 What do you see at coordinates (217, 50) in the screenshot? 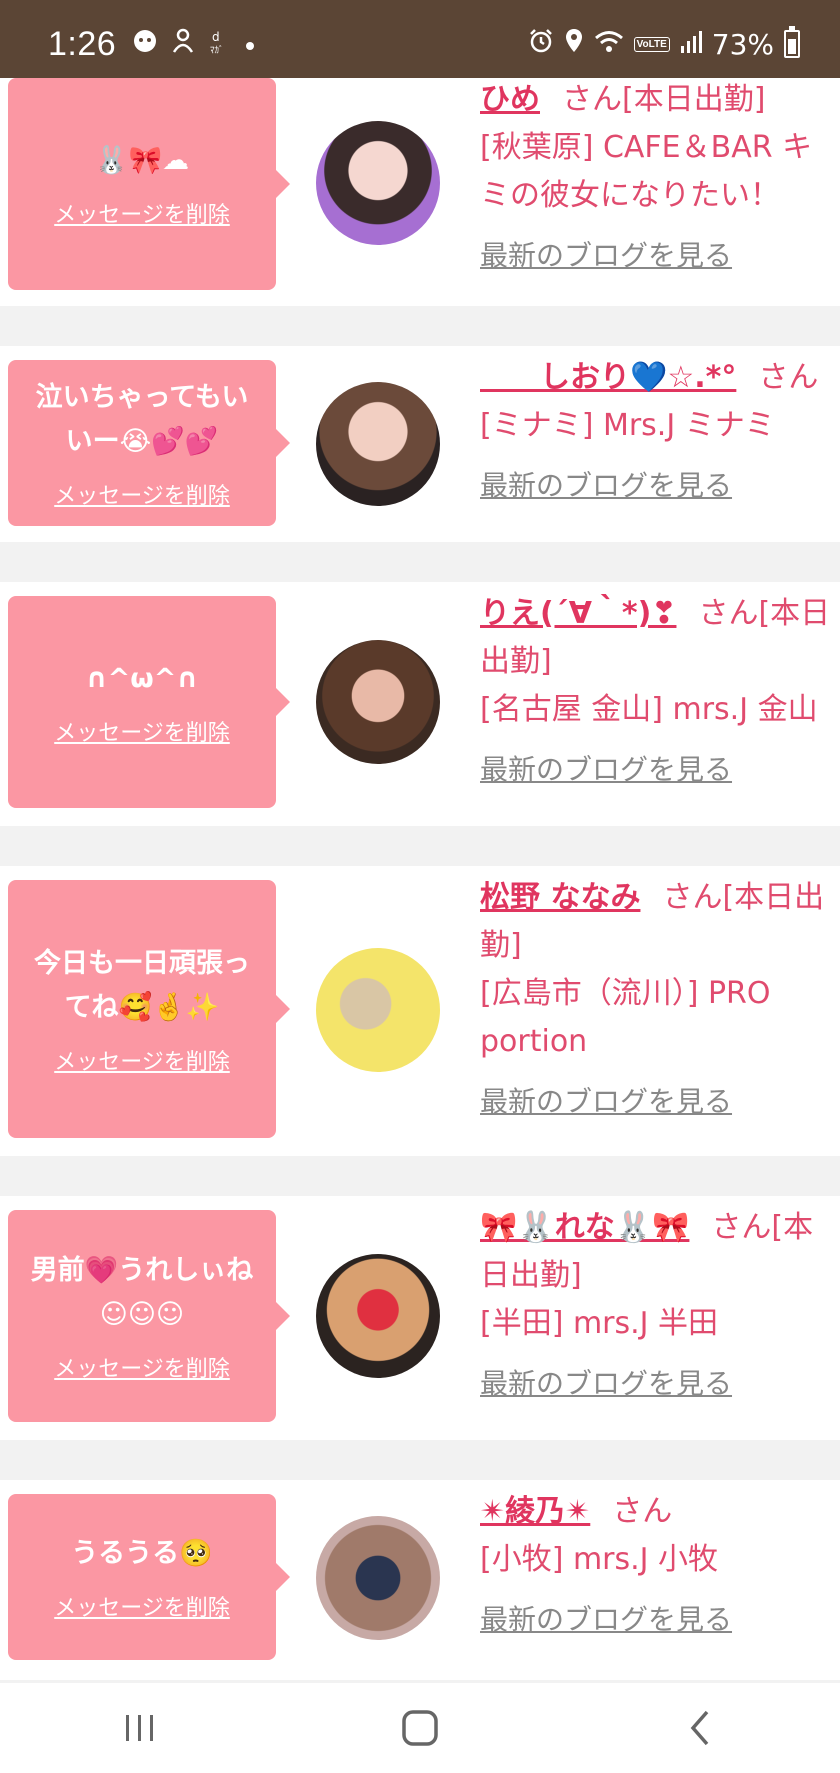
I see `svg-text: ﾏｶﾞ` at bounding box center [217, 50].